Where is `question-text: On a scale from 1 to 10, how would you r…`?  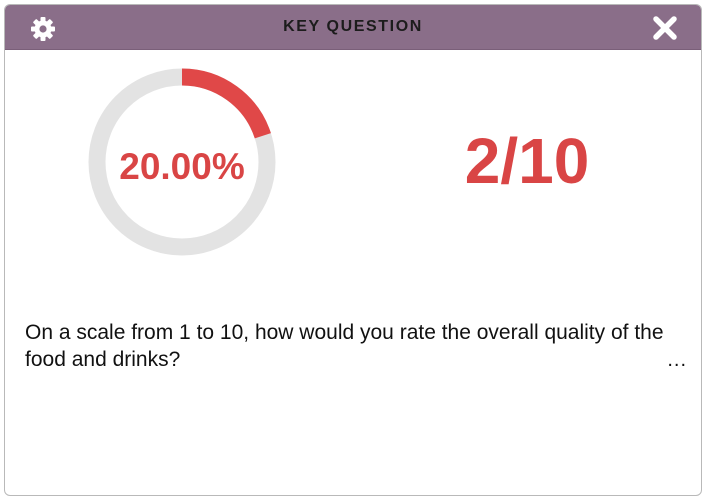
question-text: On a scale from 1 to 10, how would you r… is located at coordinates (344, 346).